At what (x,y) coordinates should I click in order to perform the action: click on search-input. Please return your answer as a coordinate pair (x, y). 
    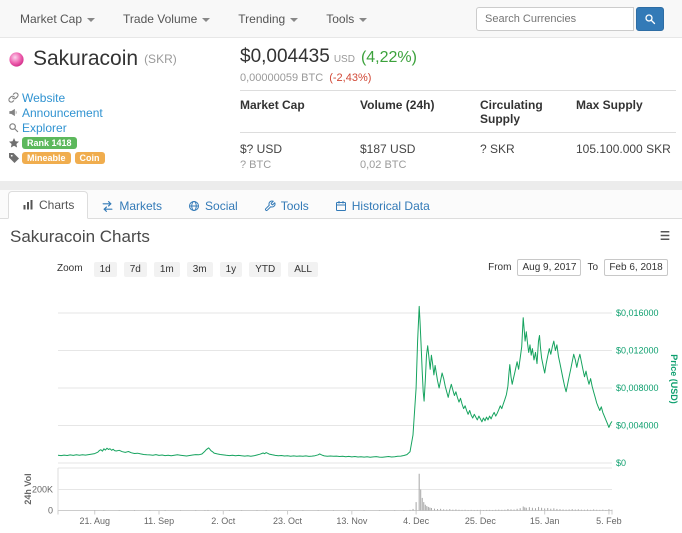
    Looking at the image, I should click on (555, 19).